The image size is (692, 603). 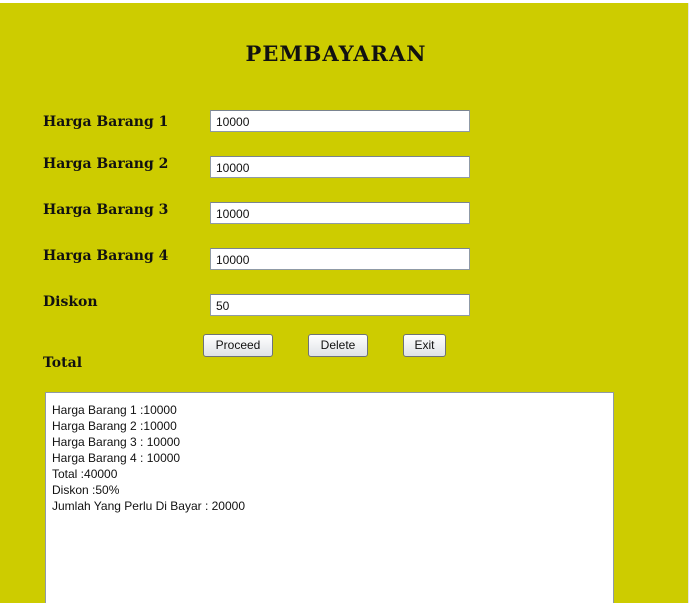 What do you see at coordinates (338, 345) in the screenshot?
I see `delete-button: Delete` at bounding box center [338, 345].